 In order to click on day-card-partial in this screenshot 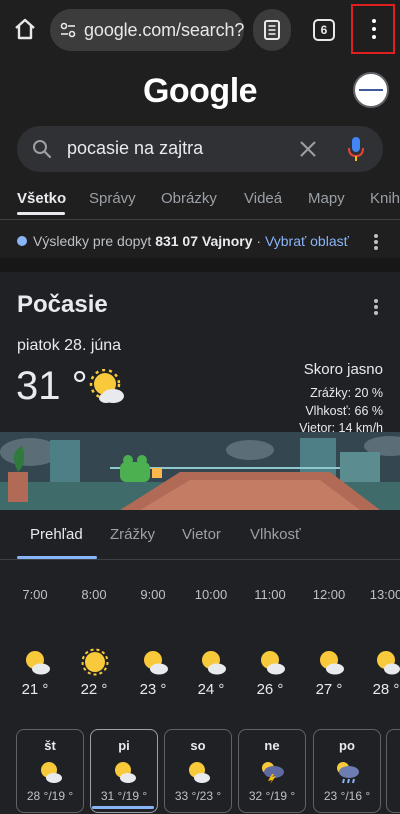, I will do `click(393, 771)`.